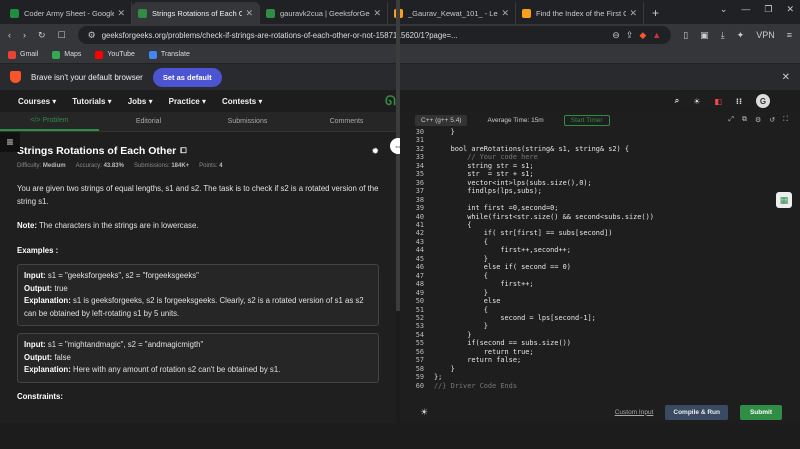 The height and width of the screenshot is (449, 800). I want to click on share-icon: ⇪, so click(630, 35).